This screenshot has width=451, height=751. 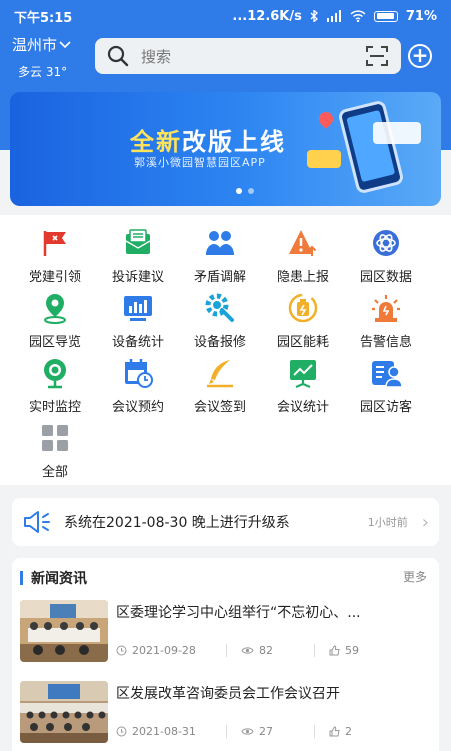 What do you see at coordinates (227, 713) in the screenshot?
I see `news-item: 区发展改革咨询委员会工作会议召开 2021-08-31 27 2` at bounding box center [227, 713].